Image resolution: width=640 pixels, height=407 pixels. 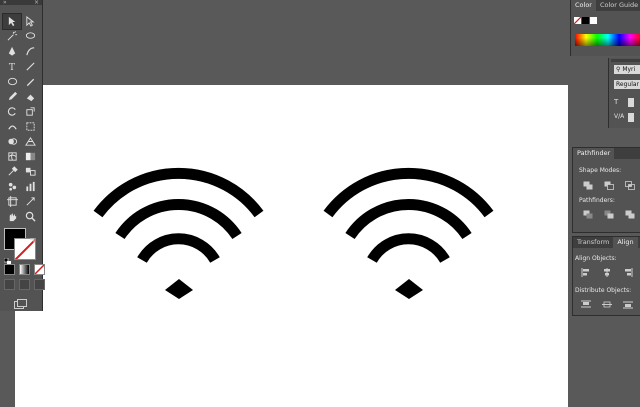 I want to click on gradient-tool-icon, so click(x=30, y=156).